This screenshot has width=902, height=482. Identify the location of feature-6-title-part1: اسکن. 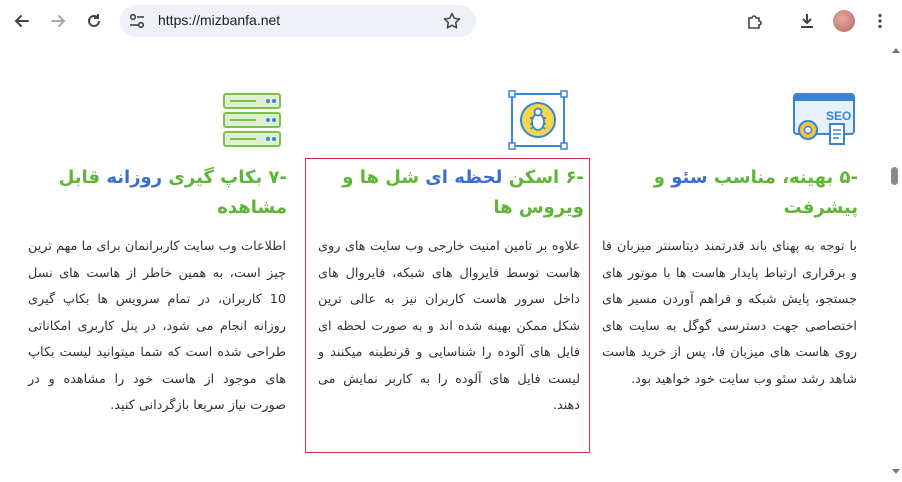
(531, 177).